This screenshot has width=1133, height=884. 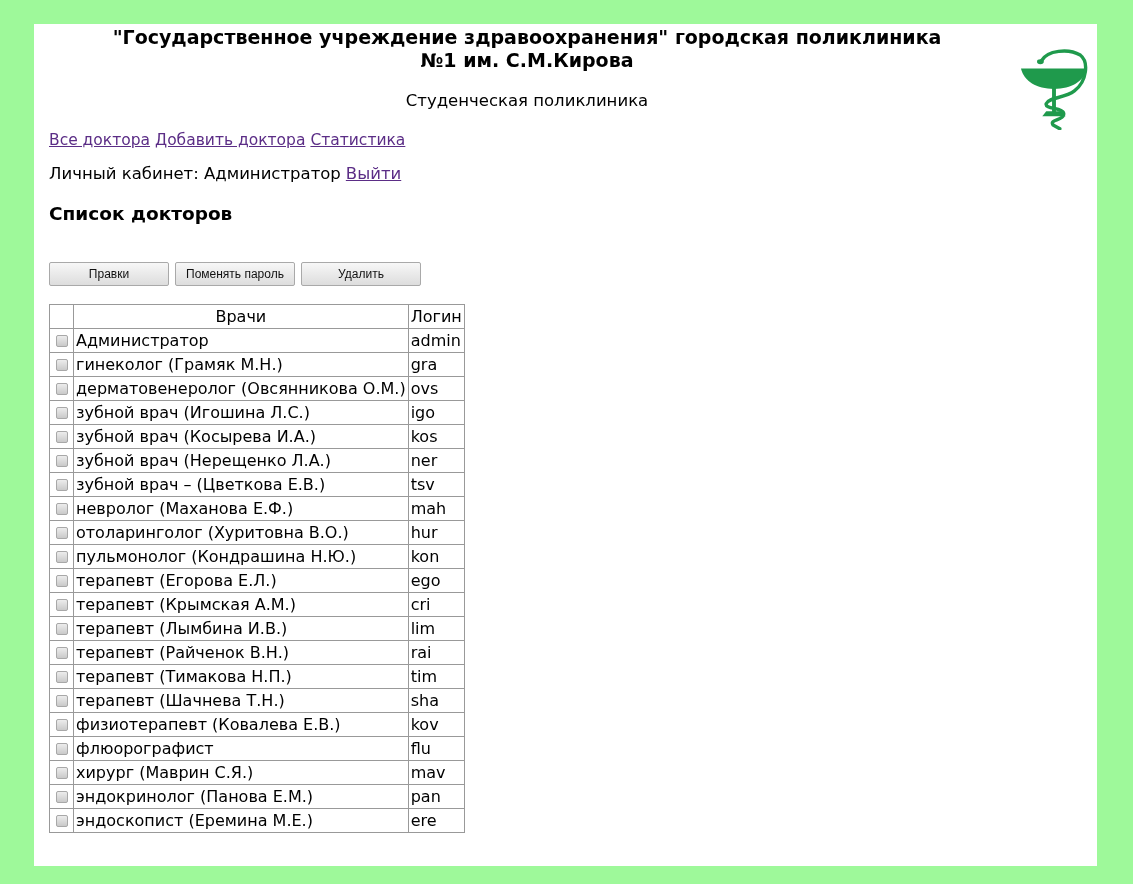 I want to click on table-cell: ego, so click(x=436, y=580).